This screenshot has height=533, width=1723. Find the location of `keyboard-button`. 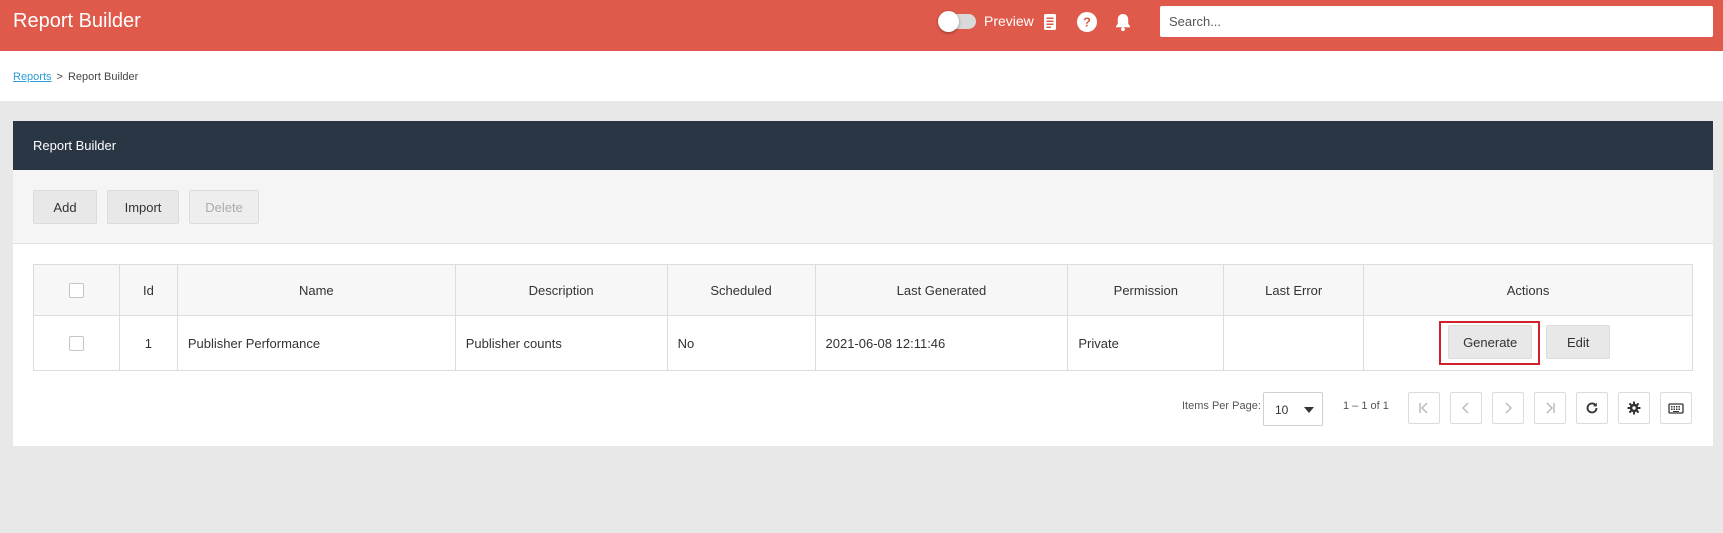

keyboard-button is located at coordinates (1676, 408).